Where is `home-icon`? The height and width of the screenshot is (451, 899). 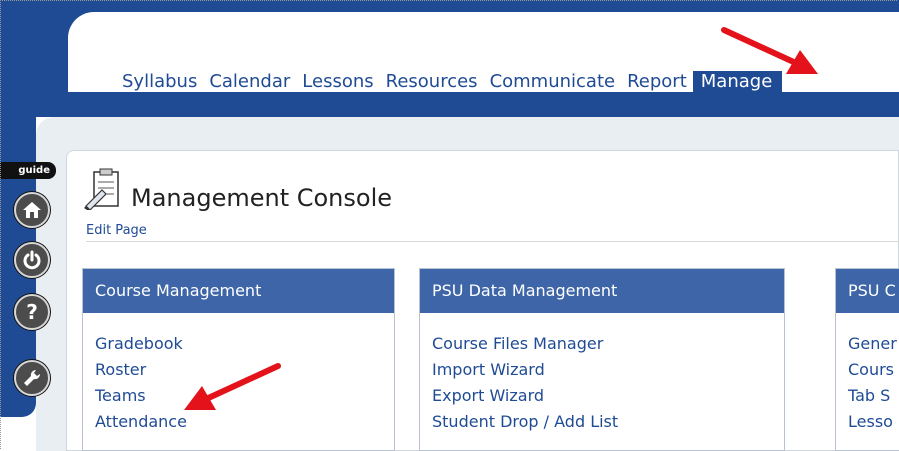 home-icon is located at coordinates (32, 210).